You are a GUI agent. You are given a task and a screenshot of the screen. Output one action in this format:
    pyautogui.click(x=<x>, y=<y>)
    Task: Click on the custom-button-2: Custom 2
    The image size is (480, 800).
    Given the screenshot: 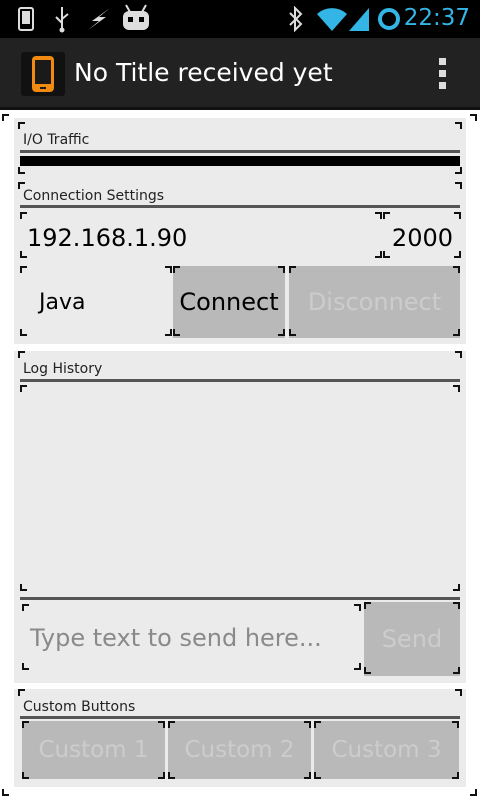 What is the action you would take?
    pyautogui.click(x=239, y=750)
    